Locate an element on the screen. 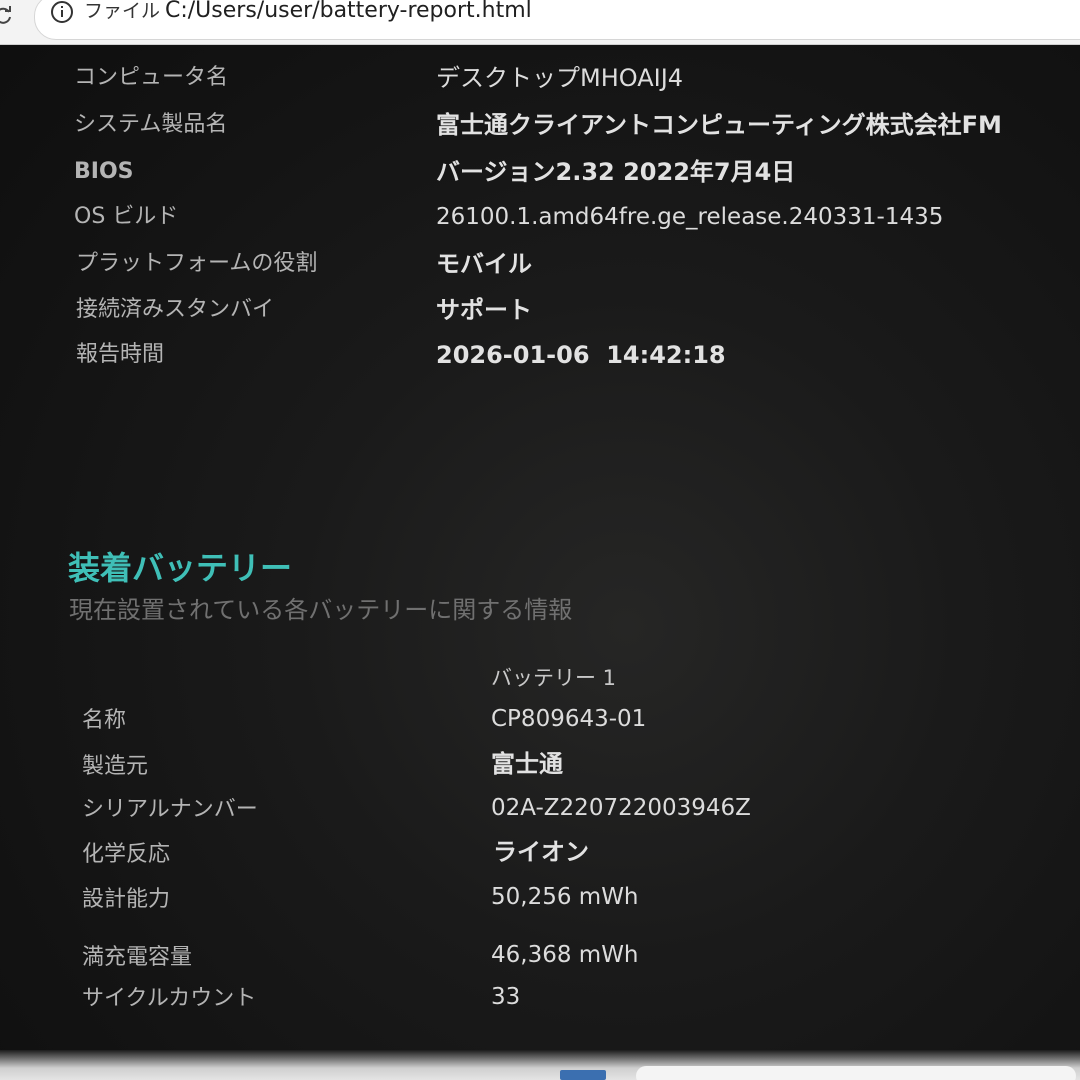  windows-start-icon is located at coordinates (583, 1075).